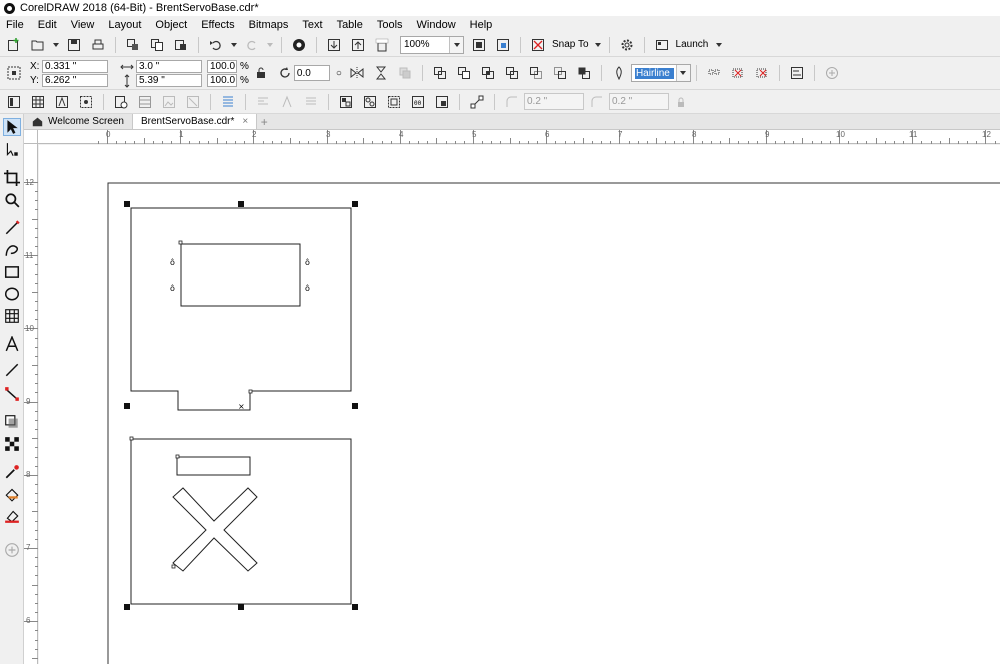 Image resolution: width=1000 pixels, height=664 pixels. Describe the element at coordinates (31, 137) in the screenshot. I see `ruler-origin` at that location.